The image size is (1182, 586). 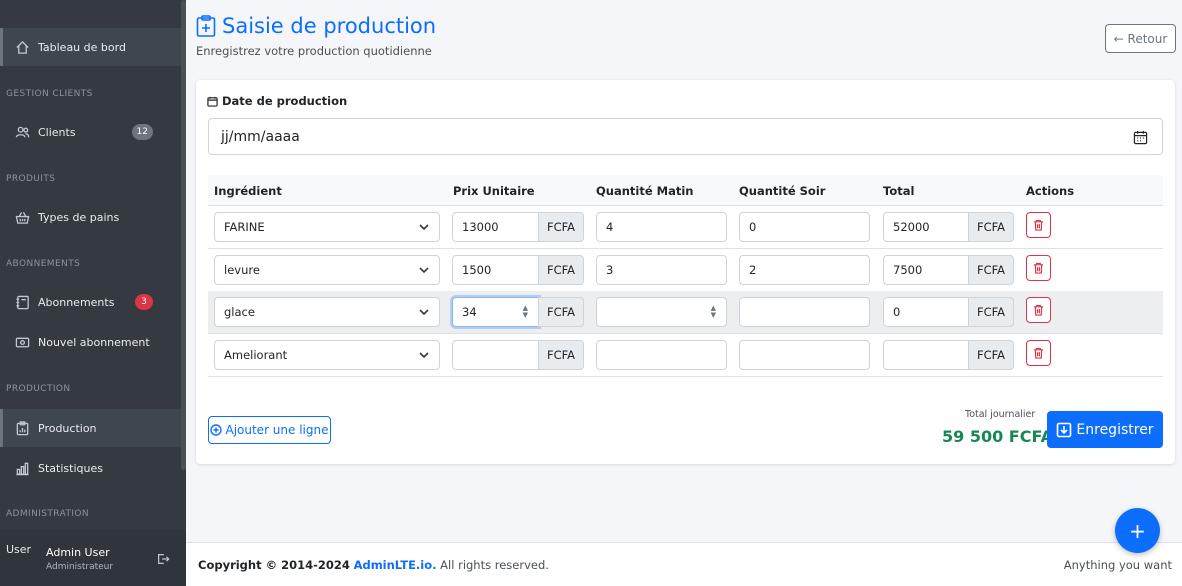 I want to click on sidebar-section-abonnements: ABONNEMENTS, so click(x=43, y=264).